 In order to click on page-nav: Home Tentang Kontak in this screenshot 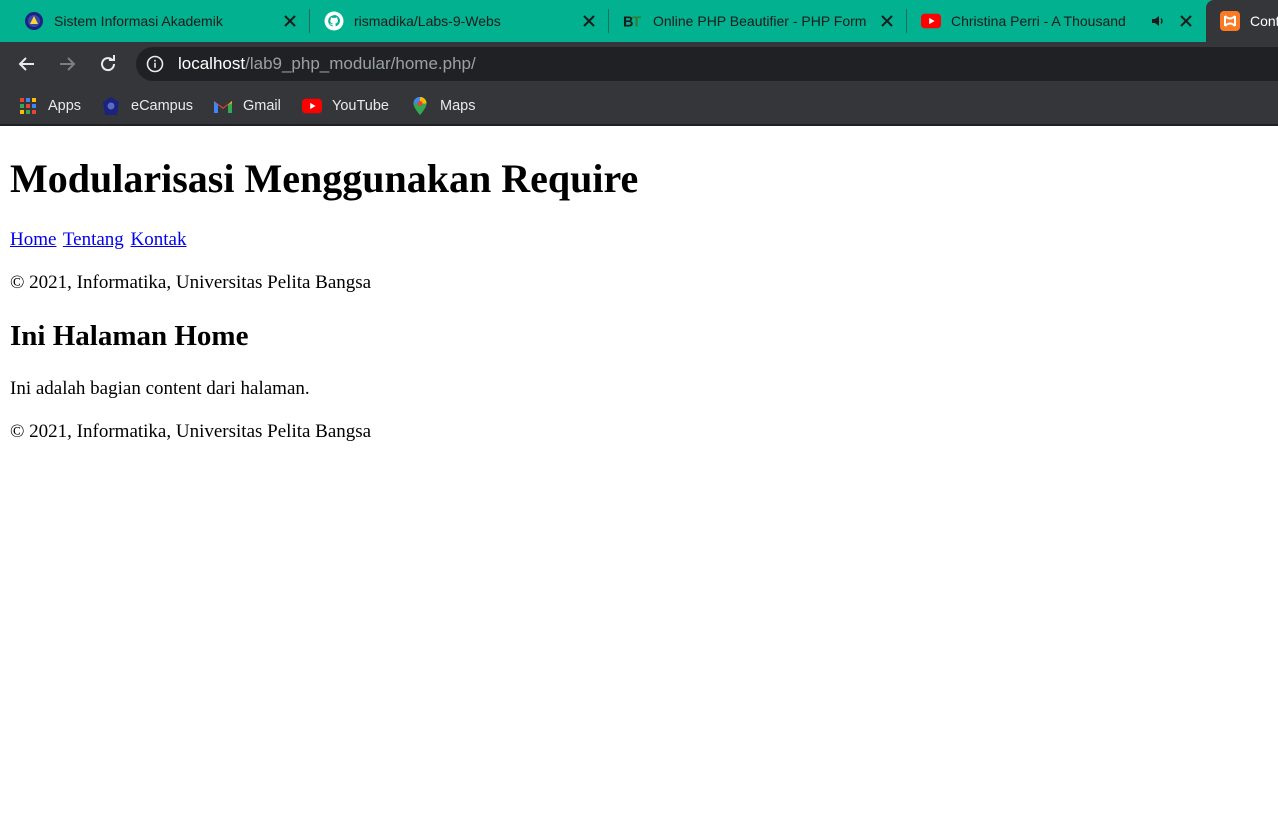, I will do `click(99, 240)`.